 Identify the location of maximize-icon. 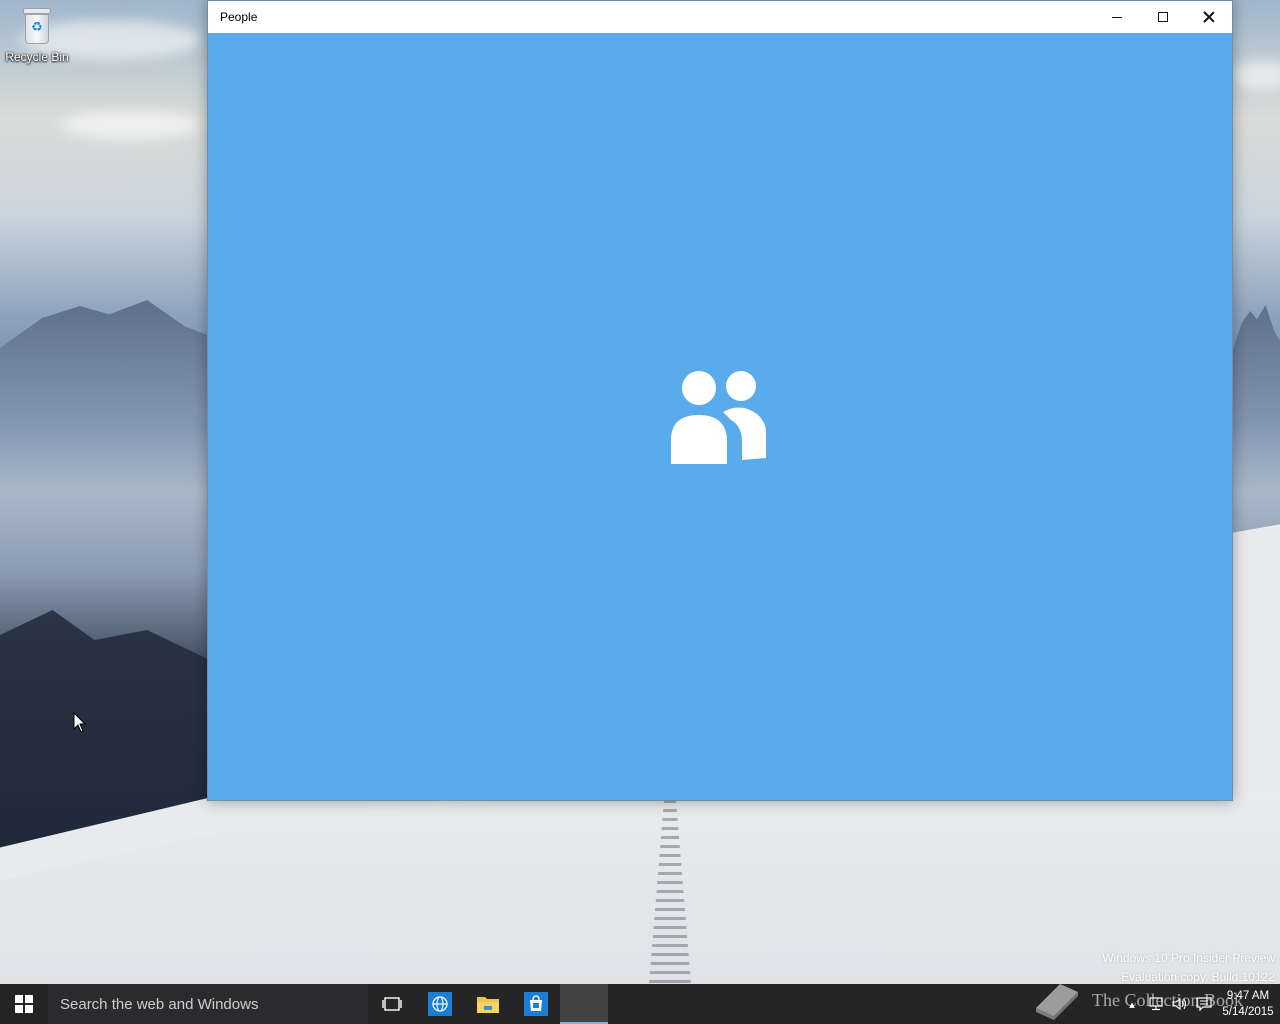
(1163, 17).